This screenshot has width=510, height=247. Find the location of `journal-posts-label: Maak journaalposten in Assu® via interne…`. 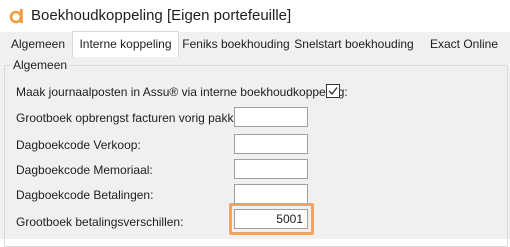

journal-posts-label: Maak journaalposten in Assu® via interne… is located at coordinates (182, 92).